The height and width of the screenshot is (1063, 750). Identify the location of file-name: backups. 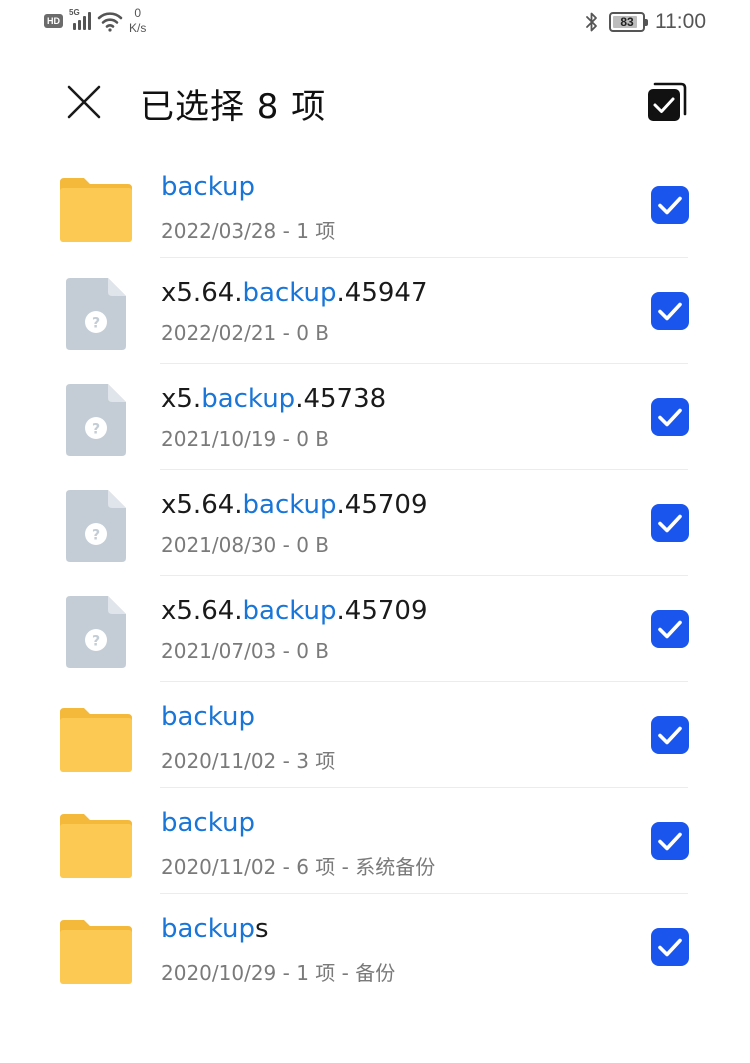
(215, 929).